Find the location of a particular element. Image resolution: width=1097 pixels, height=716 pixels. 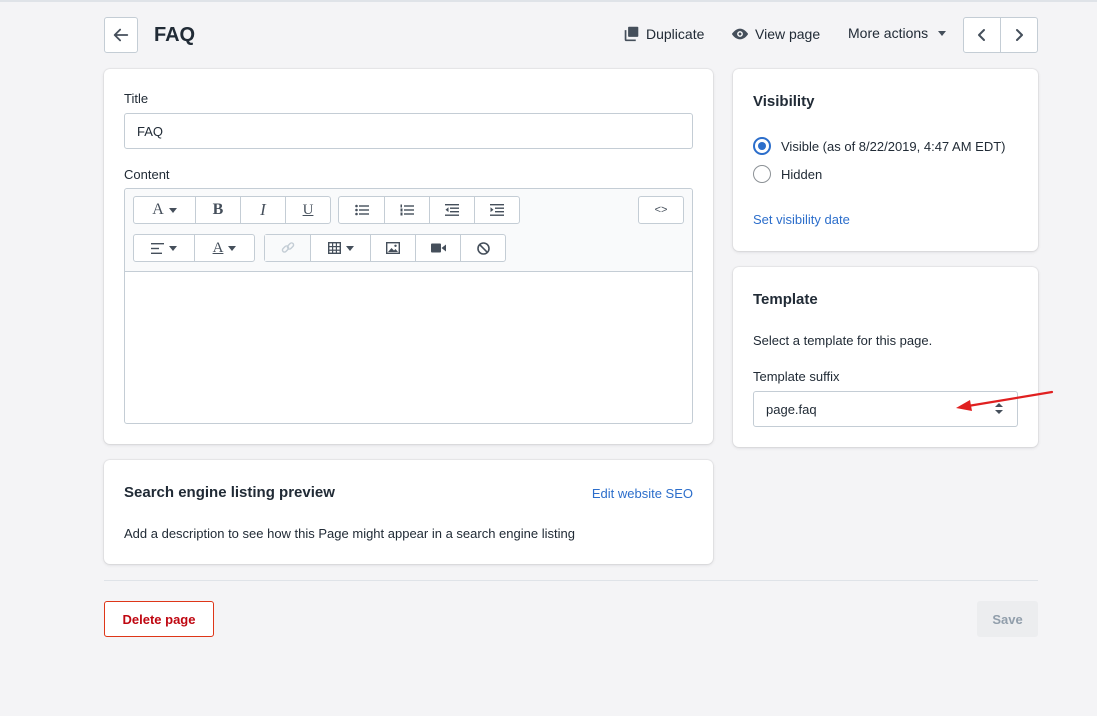

back-button is located at coordinates (121, 35).